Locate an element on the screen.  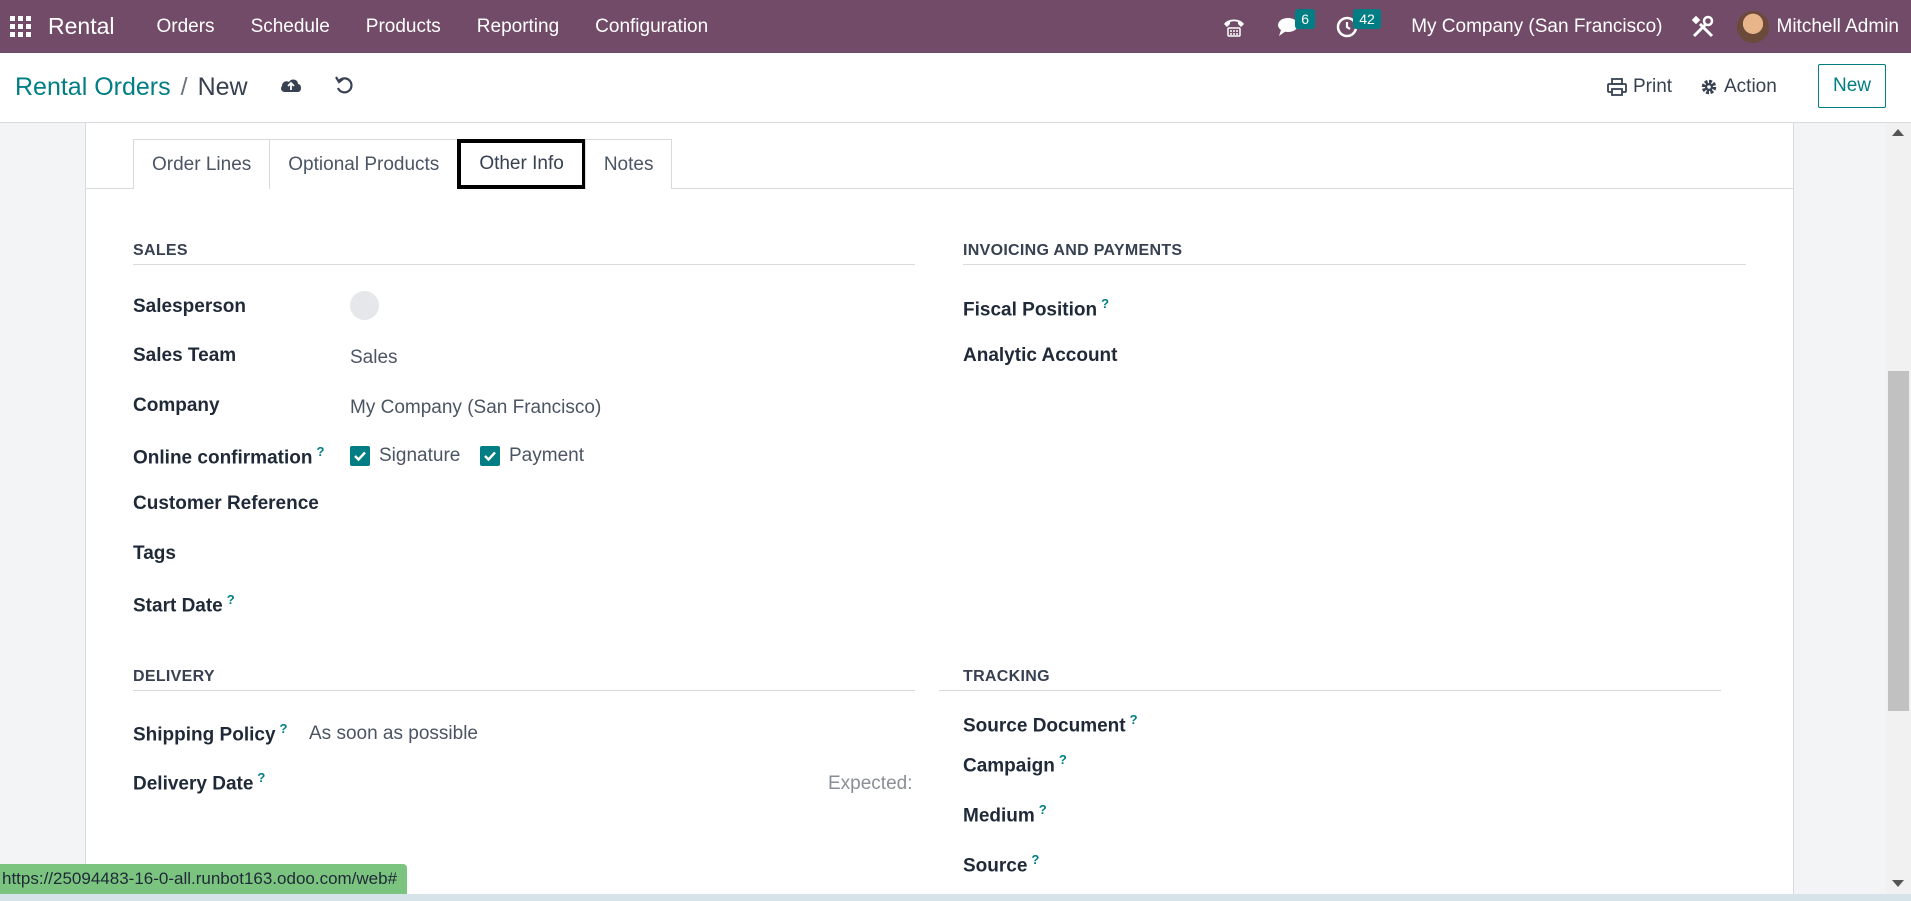
debug-tools-icon is located at coordinates (1703, 26).